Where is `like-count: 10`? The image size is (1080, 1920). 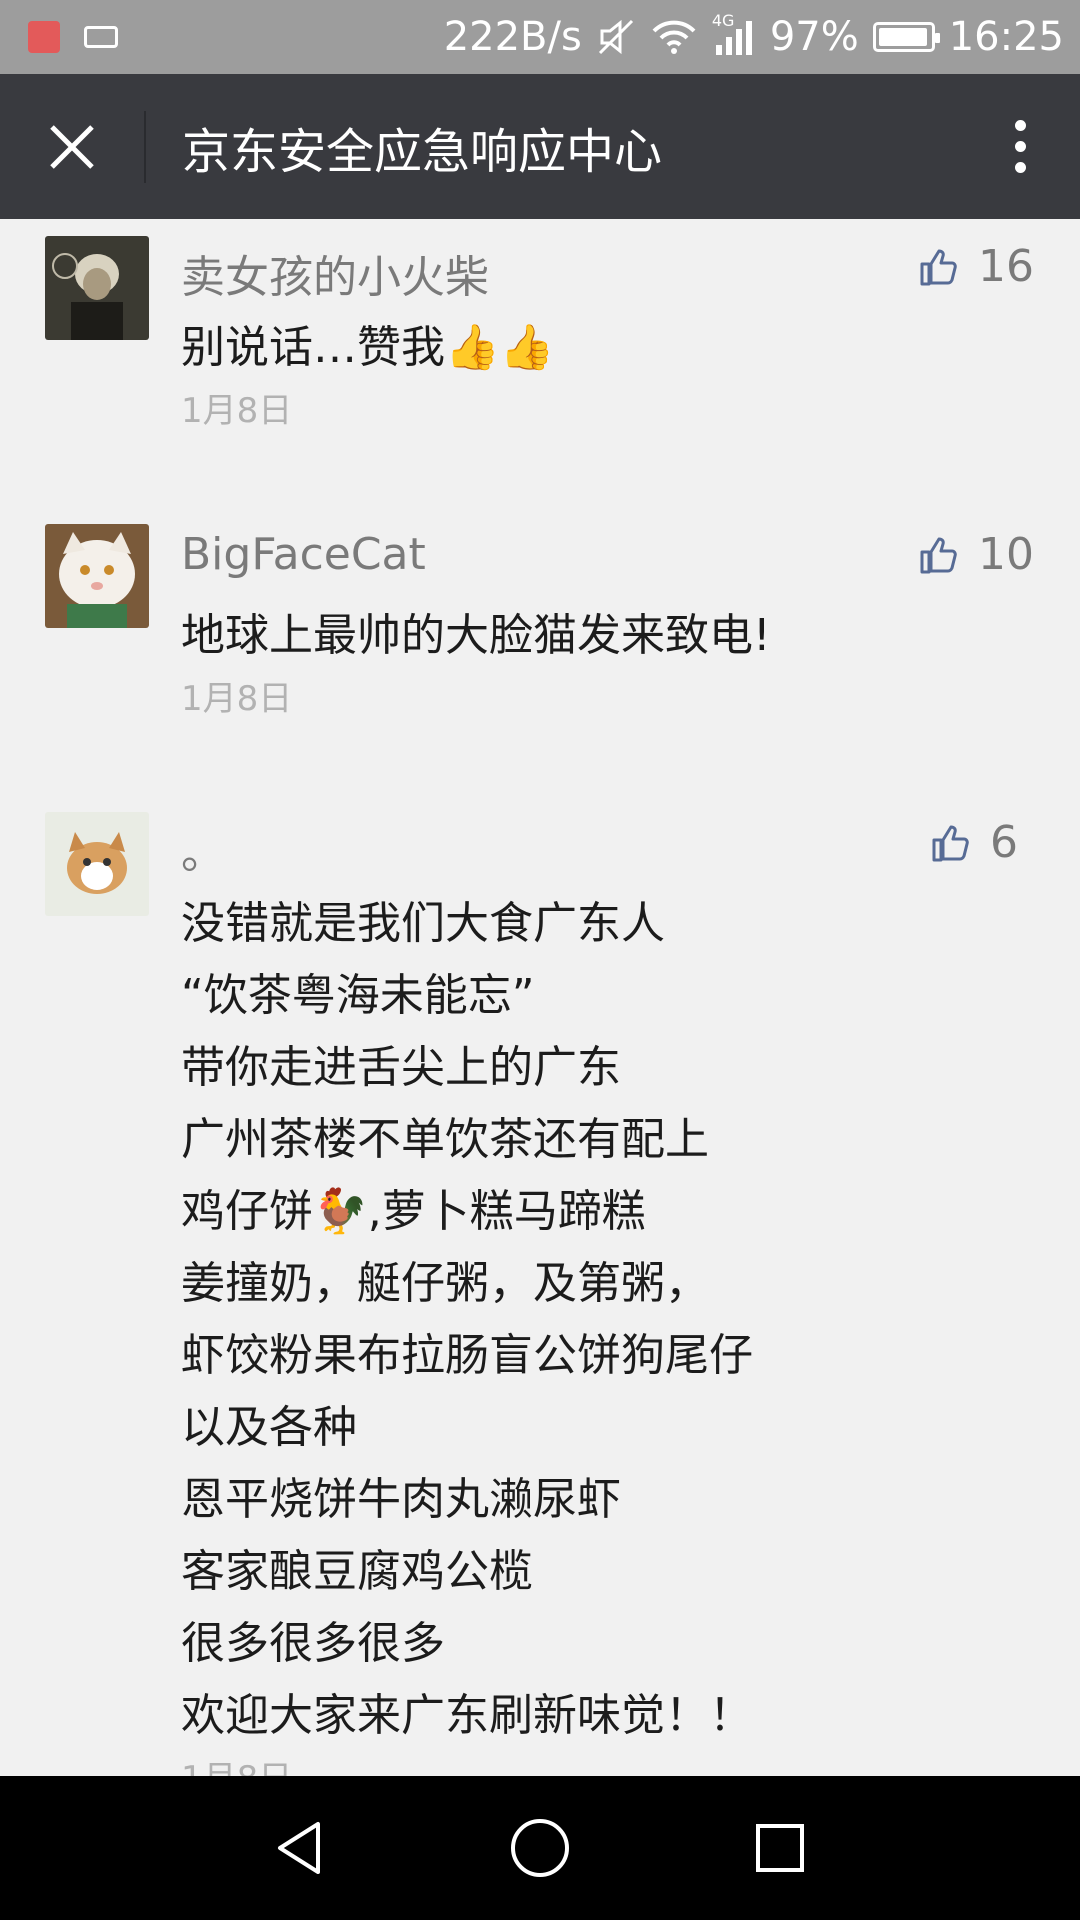 like-count: 10 is located at coordinates (1006, 554).